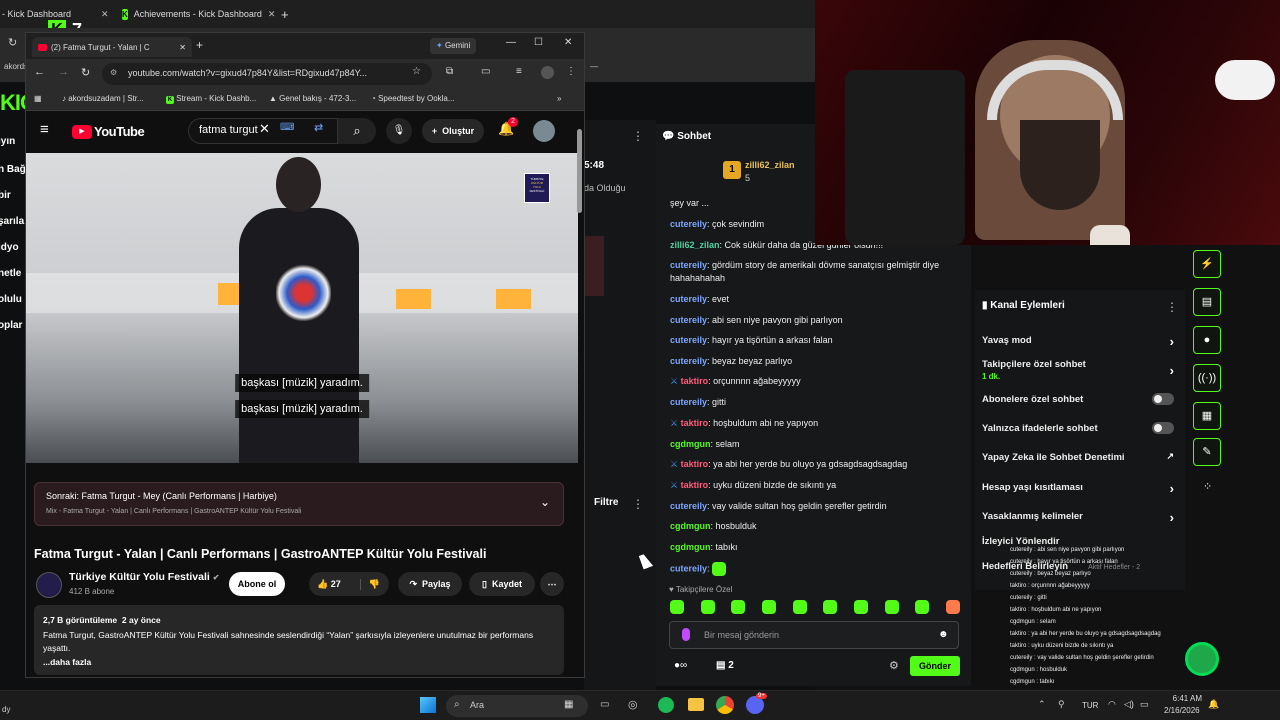  Describe the element at coordinates (696, 704) in the screenshot. I see `file-explorer-icon` at that location.